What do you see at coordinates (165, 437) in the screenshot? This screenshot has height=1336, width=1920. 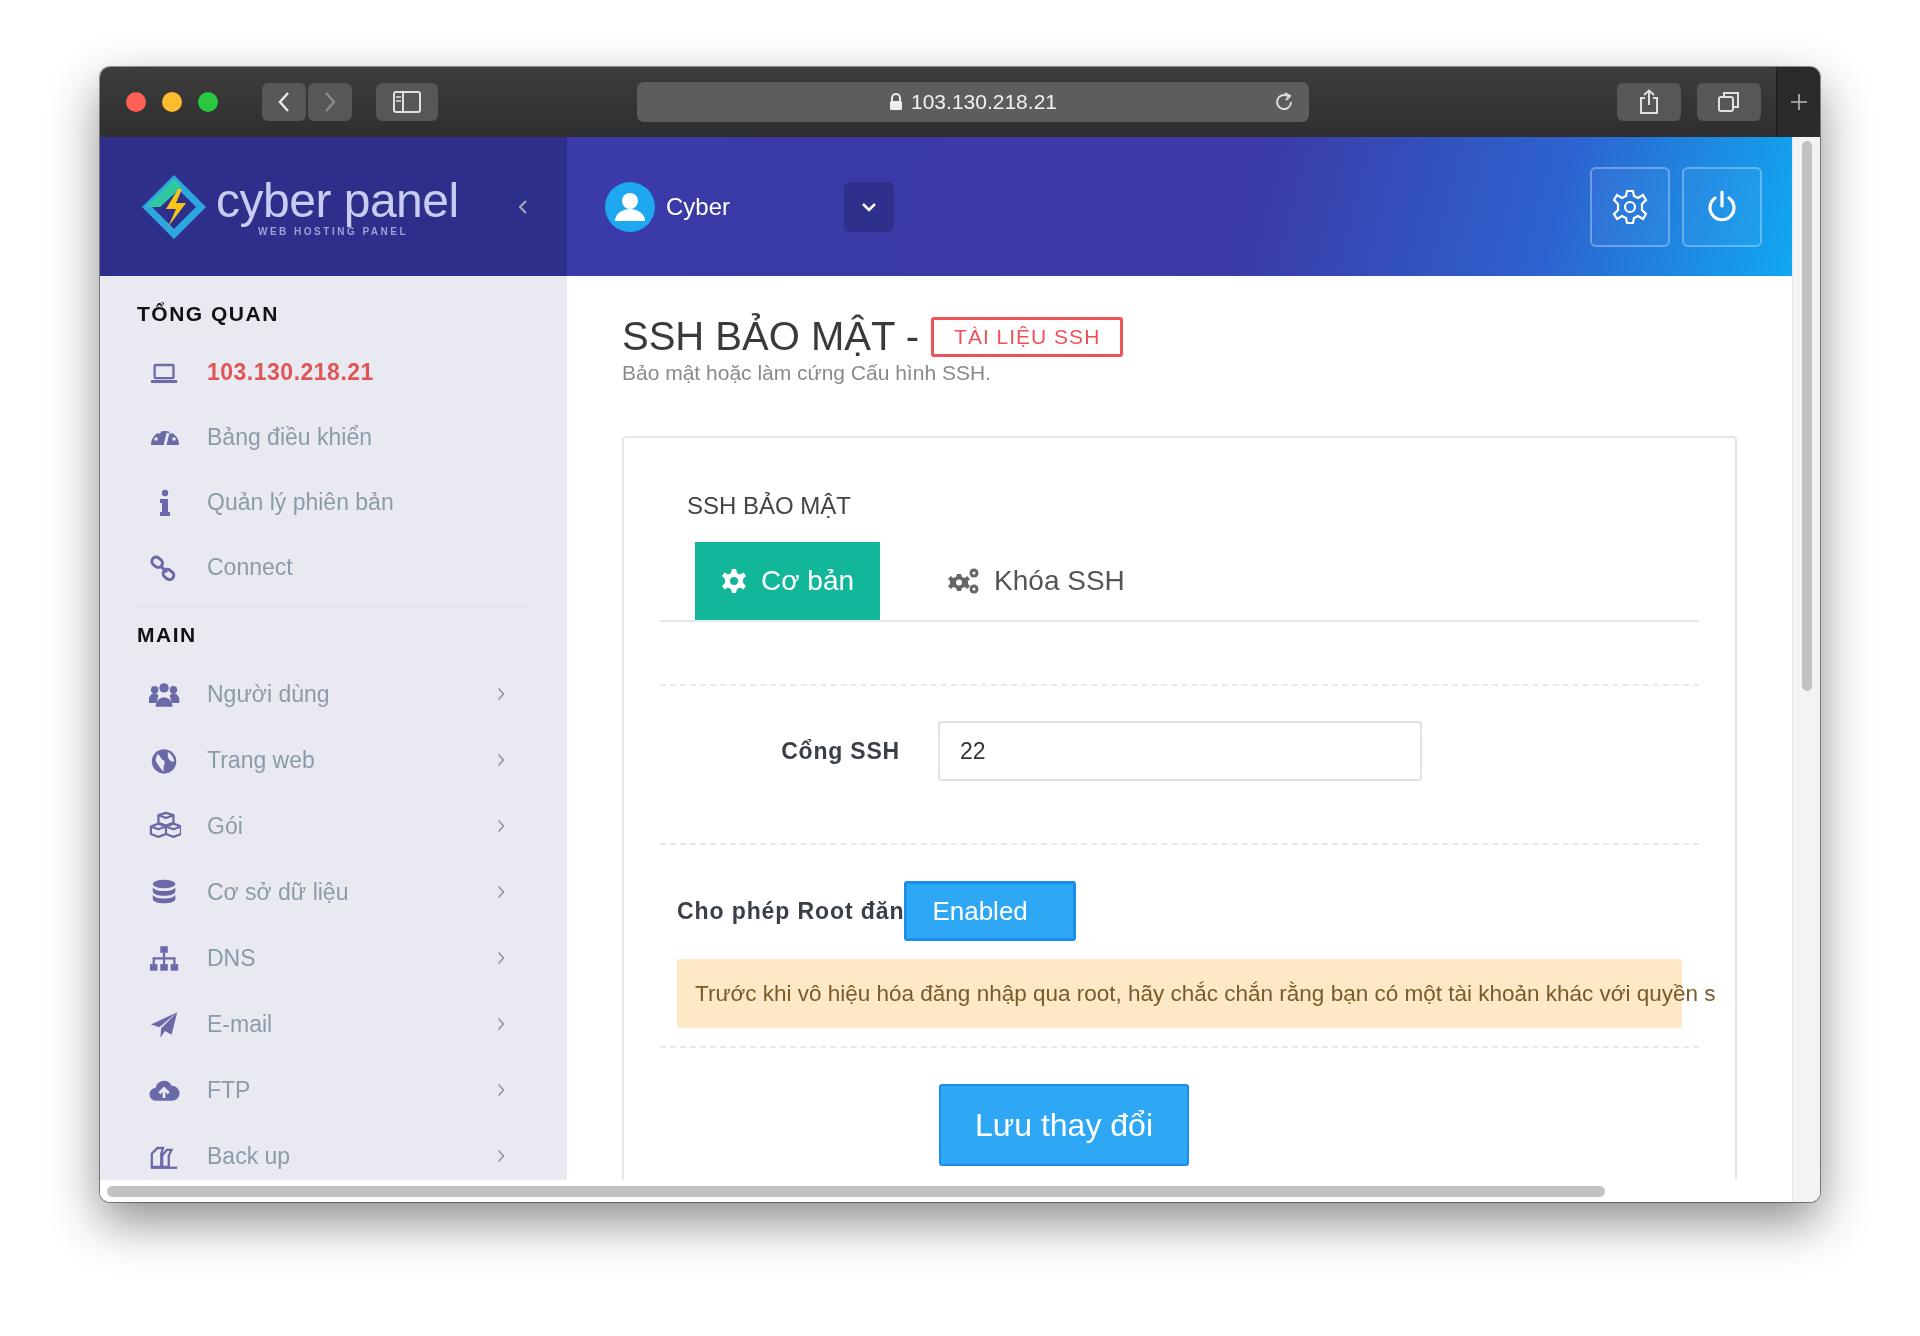 I see `gauge-icon` at bounding box center [165, 437].